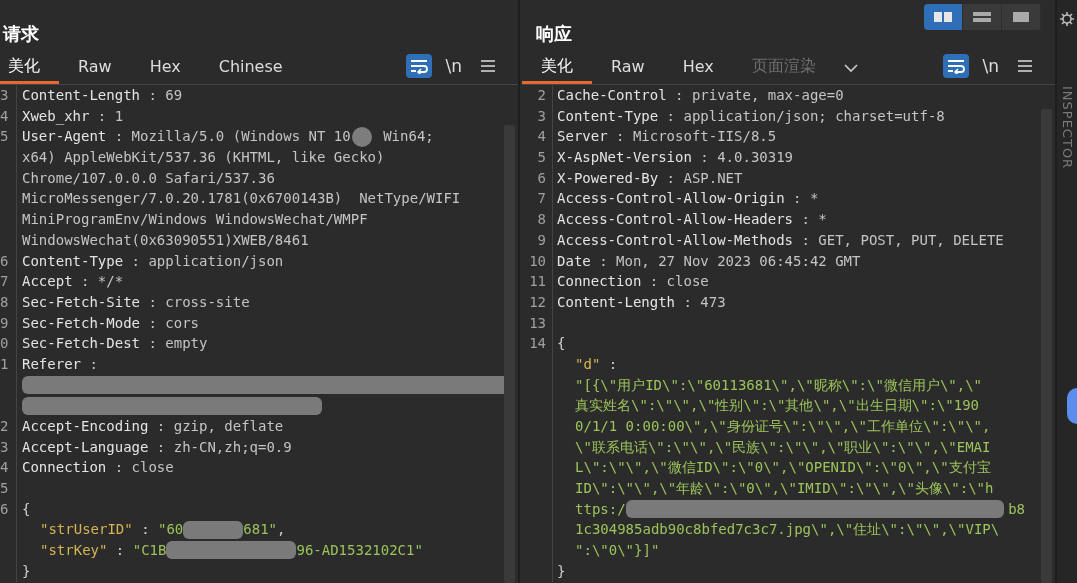 This screenshot has height=583, width=1077. Describe the element at coordinates (1067, 19) in the screenshot. I see `settings-icon` at that location.